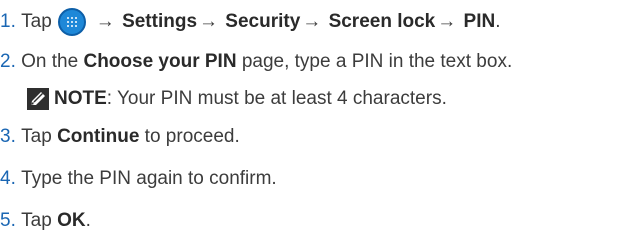 This screenshot has width=623, height=241. I want to click on step-text: Type the PIN again to confirm., so click(149, 178).